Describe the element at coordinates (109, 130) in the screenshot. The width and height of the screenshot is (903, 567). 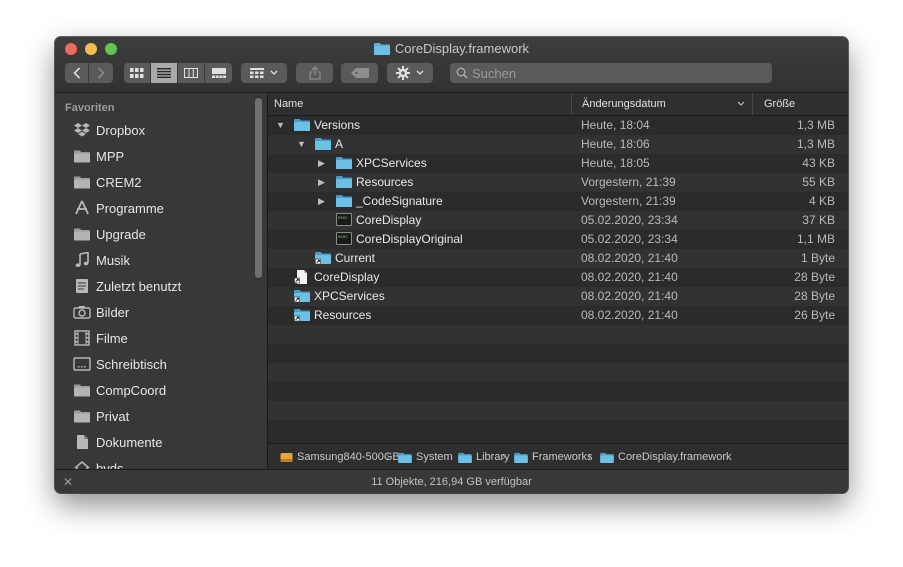
I see `sidebar-item-dropbox: Dropbox` at that location.